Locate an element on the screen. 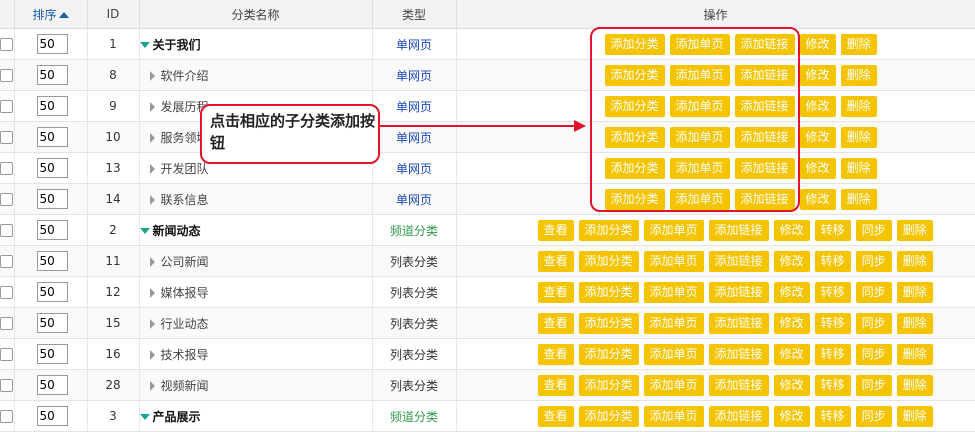 Image resolution: width=975 pixels, height=432 pixels. header-sort: 排序 is located at coordinates (51, 14).